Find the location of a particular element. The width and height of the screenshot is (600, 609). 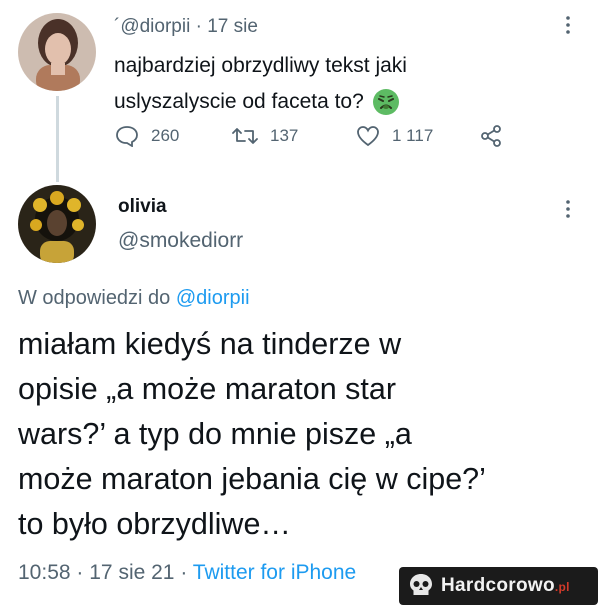

tweet2-display-name: olivia is located at coordinates (142, 207).